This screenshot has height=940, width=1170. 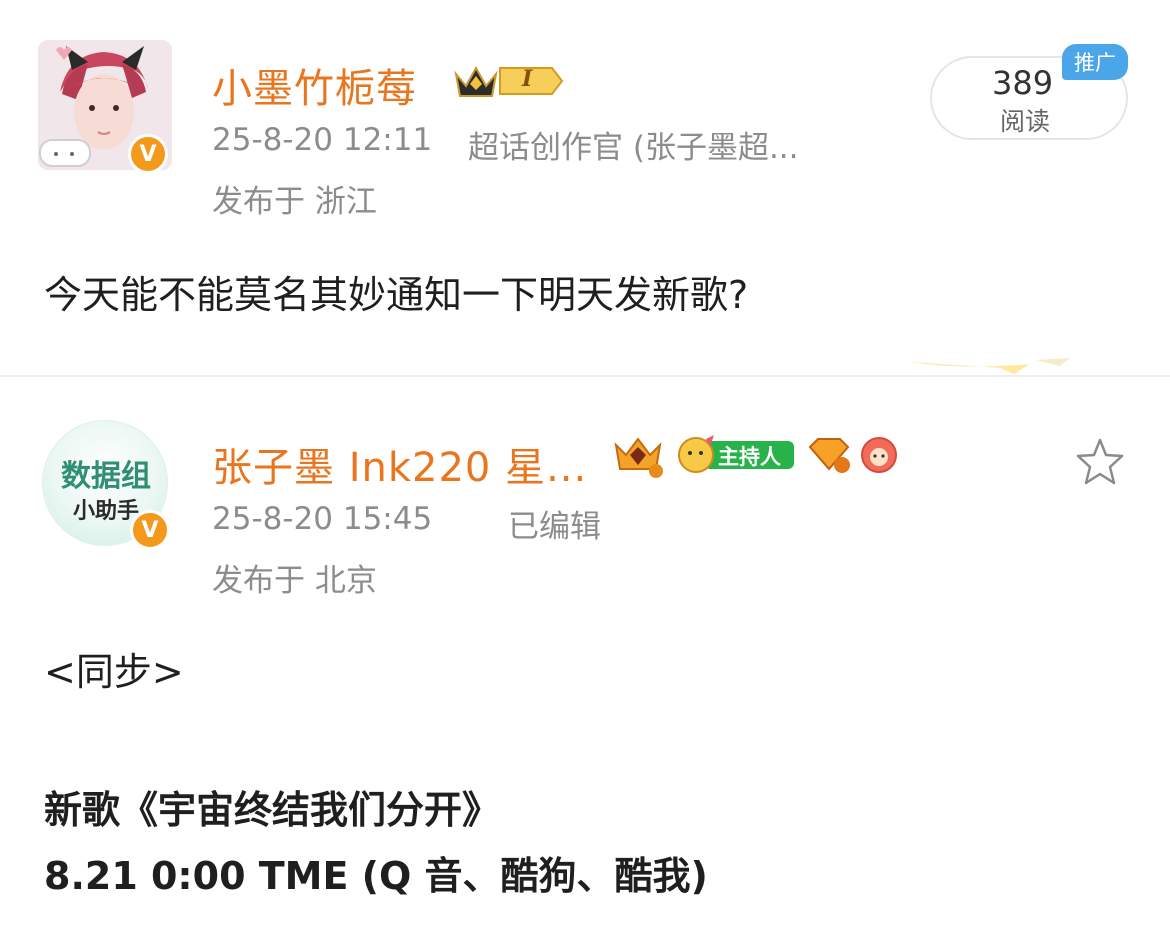 I want to click on post-location: 发布于 浙江, so click(x=294, y=202).